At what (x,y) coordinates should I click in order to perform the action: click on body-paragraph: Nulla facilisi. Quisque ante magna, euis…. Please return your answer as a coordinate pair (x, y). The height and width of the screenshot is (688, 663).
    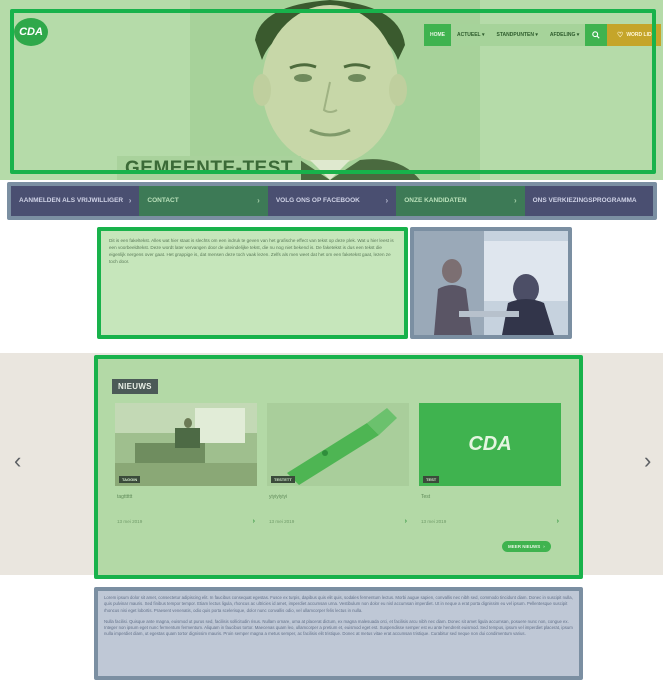
    Looking at the image, I should click on (338, 627).